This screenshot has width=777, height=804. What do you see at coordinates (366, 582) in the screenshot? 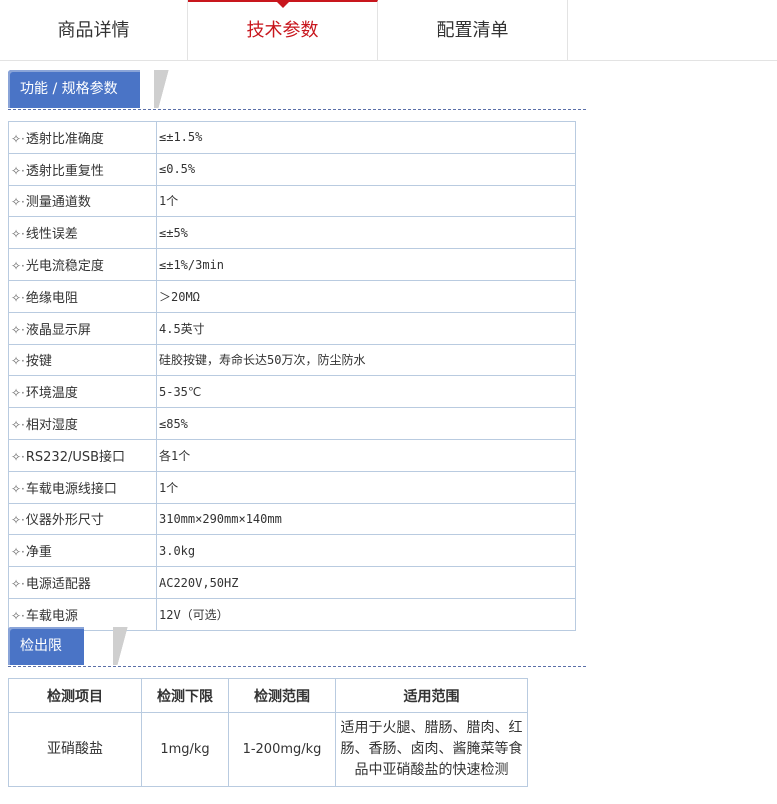
I see `spec-value: AC220V,50HZ` at bounding box center [366, 582].